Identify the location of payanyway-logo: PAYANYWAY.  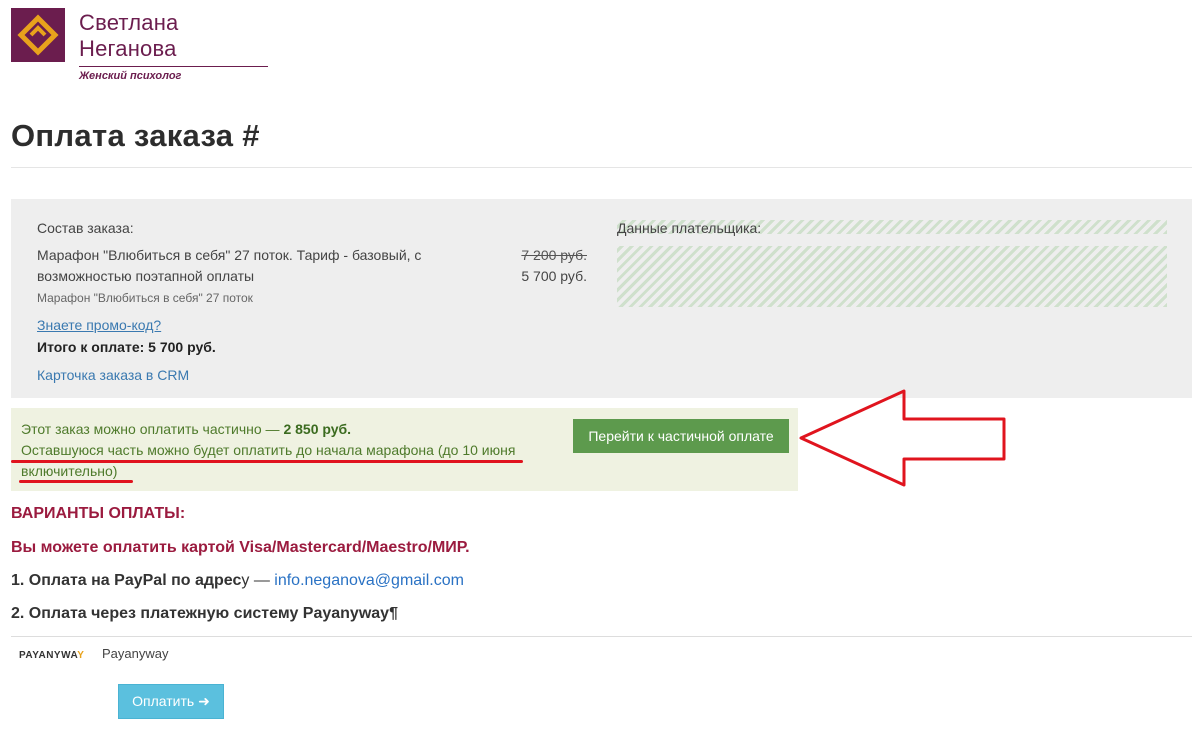
(51, 655).